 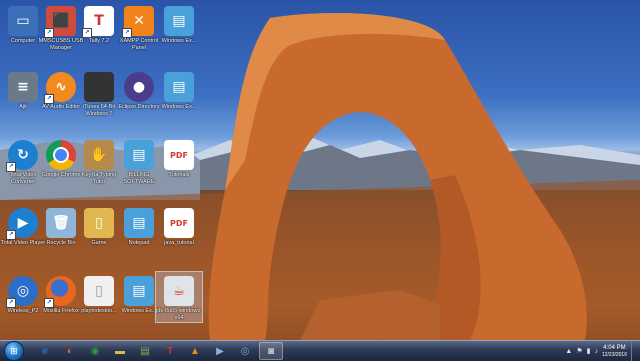 I want to click on clock-time: 4:04 PM, so click(x=614, y=347).